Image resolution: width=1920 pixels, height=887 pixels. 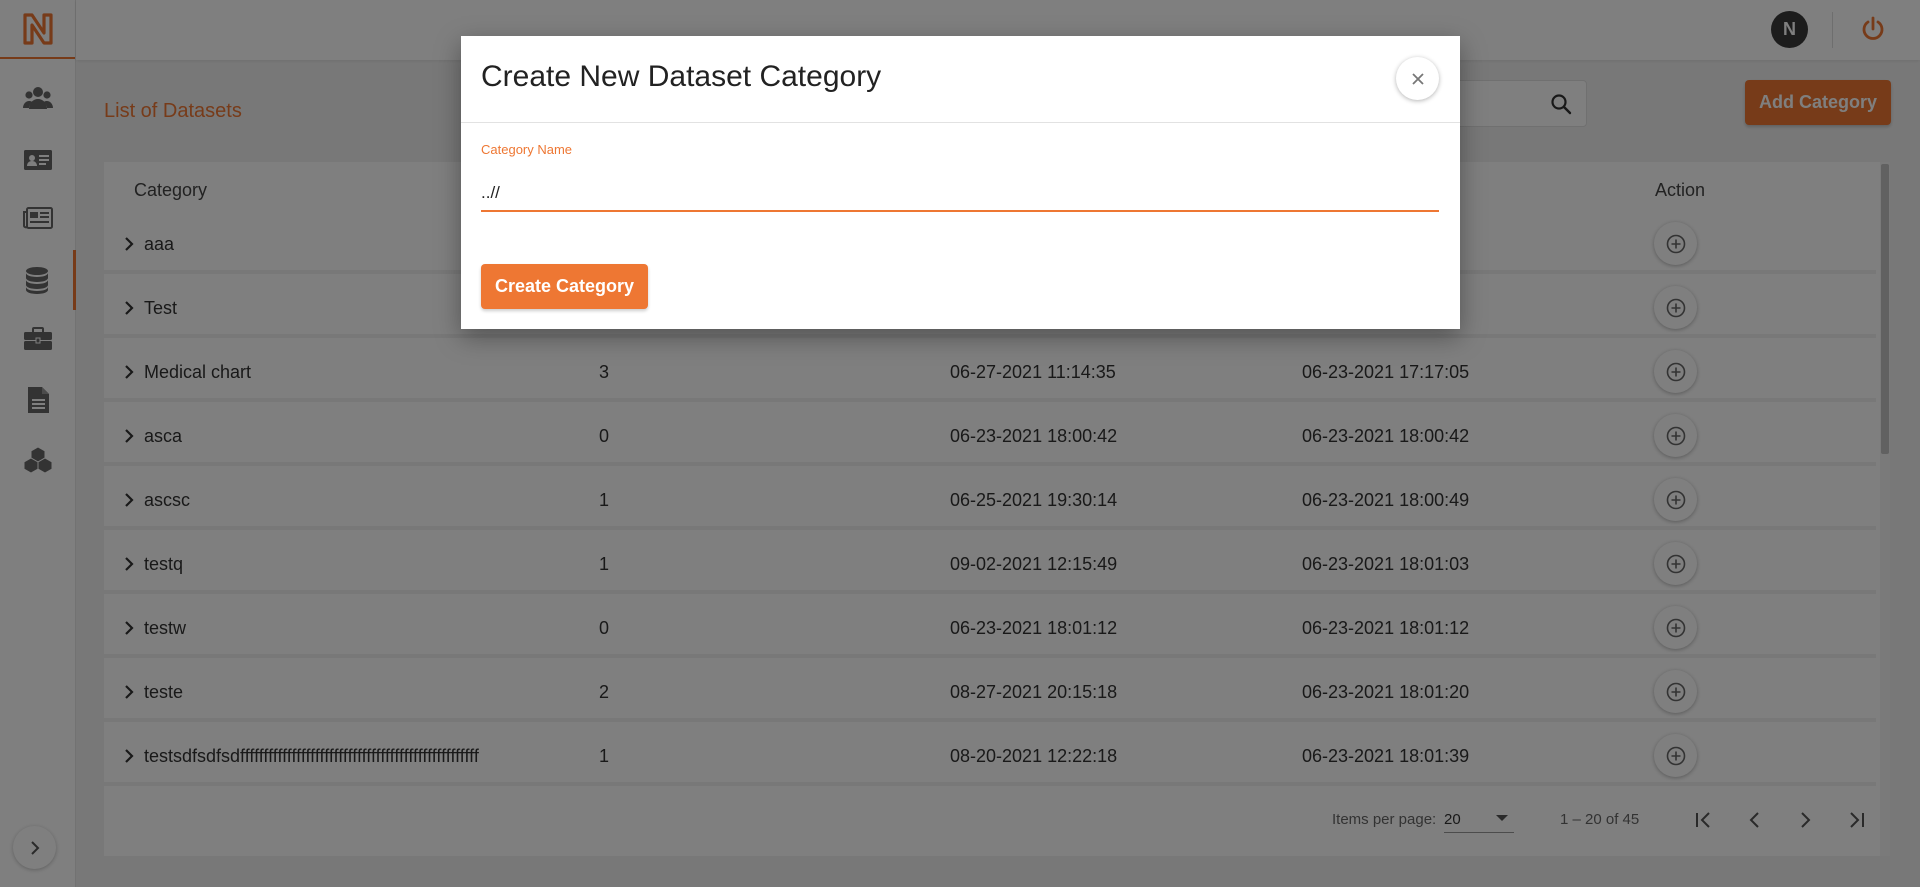 I want to click on close-icon, so click(x=1417, y=78).